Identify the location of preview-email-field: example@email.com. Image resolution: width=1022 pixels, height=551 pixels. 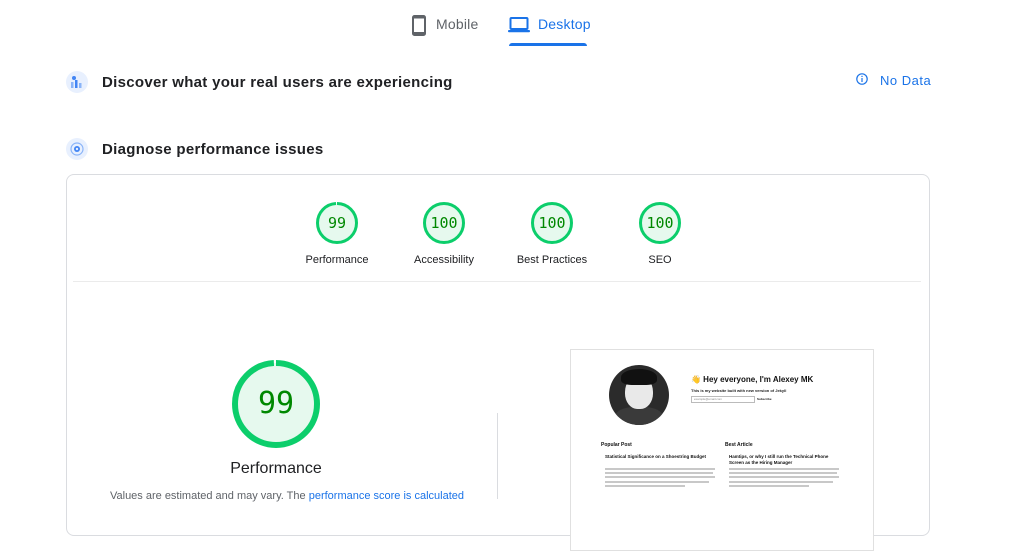
(723, 399).